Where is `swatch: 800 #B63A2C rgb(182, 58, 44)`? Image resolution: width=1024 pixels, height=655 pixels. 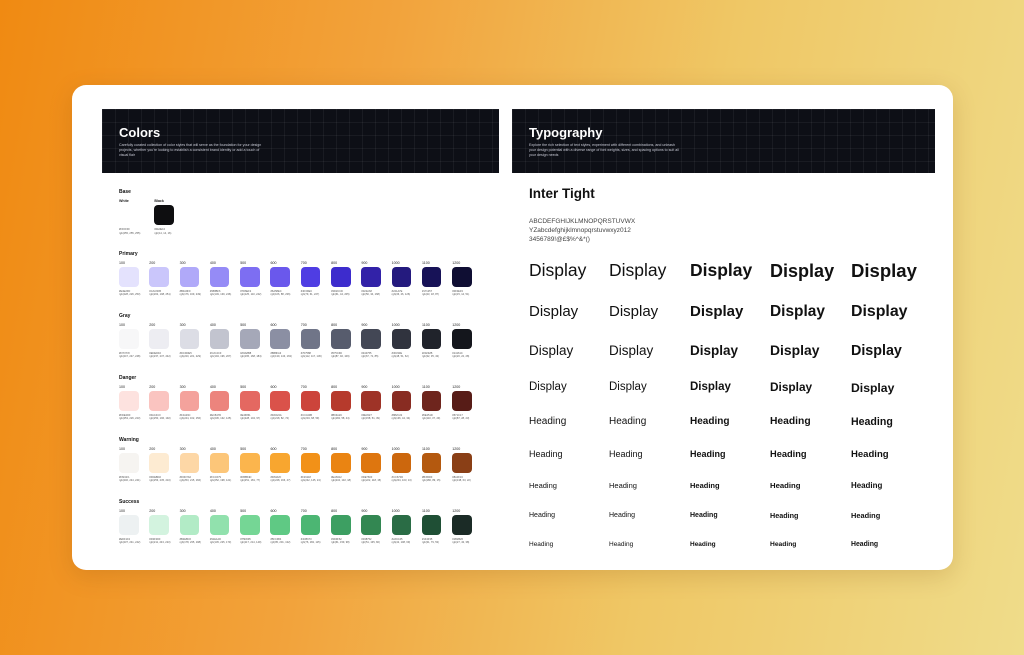
swatch: 800 #B63A2C rgb(182, 58, 44) is located at coordinates (341, 402).